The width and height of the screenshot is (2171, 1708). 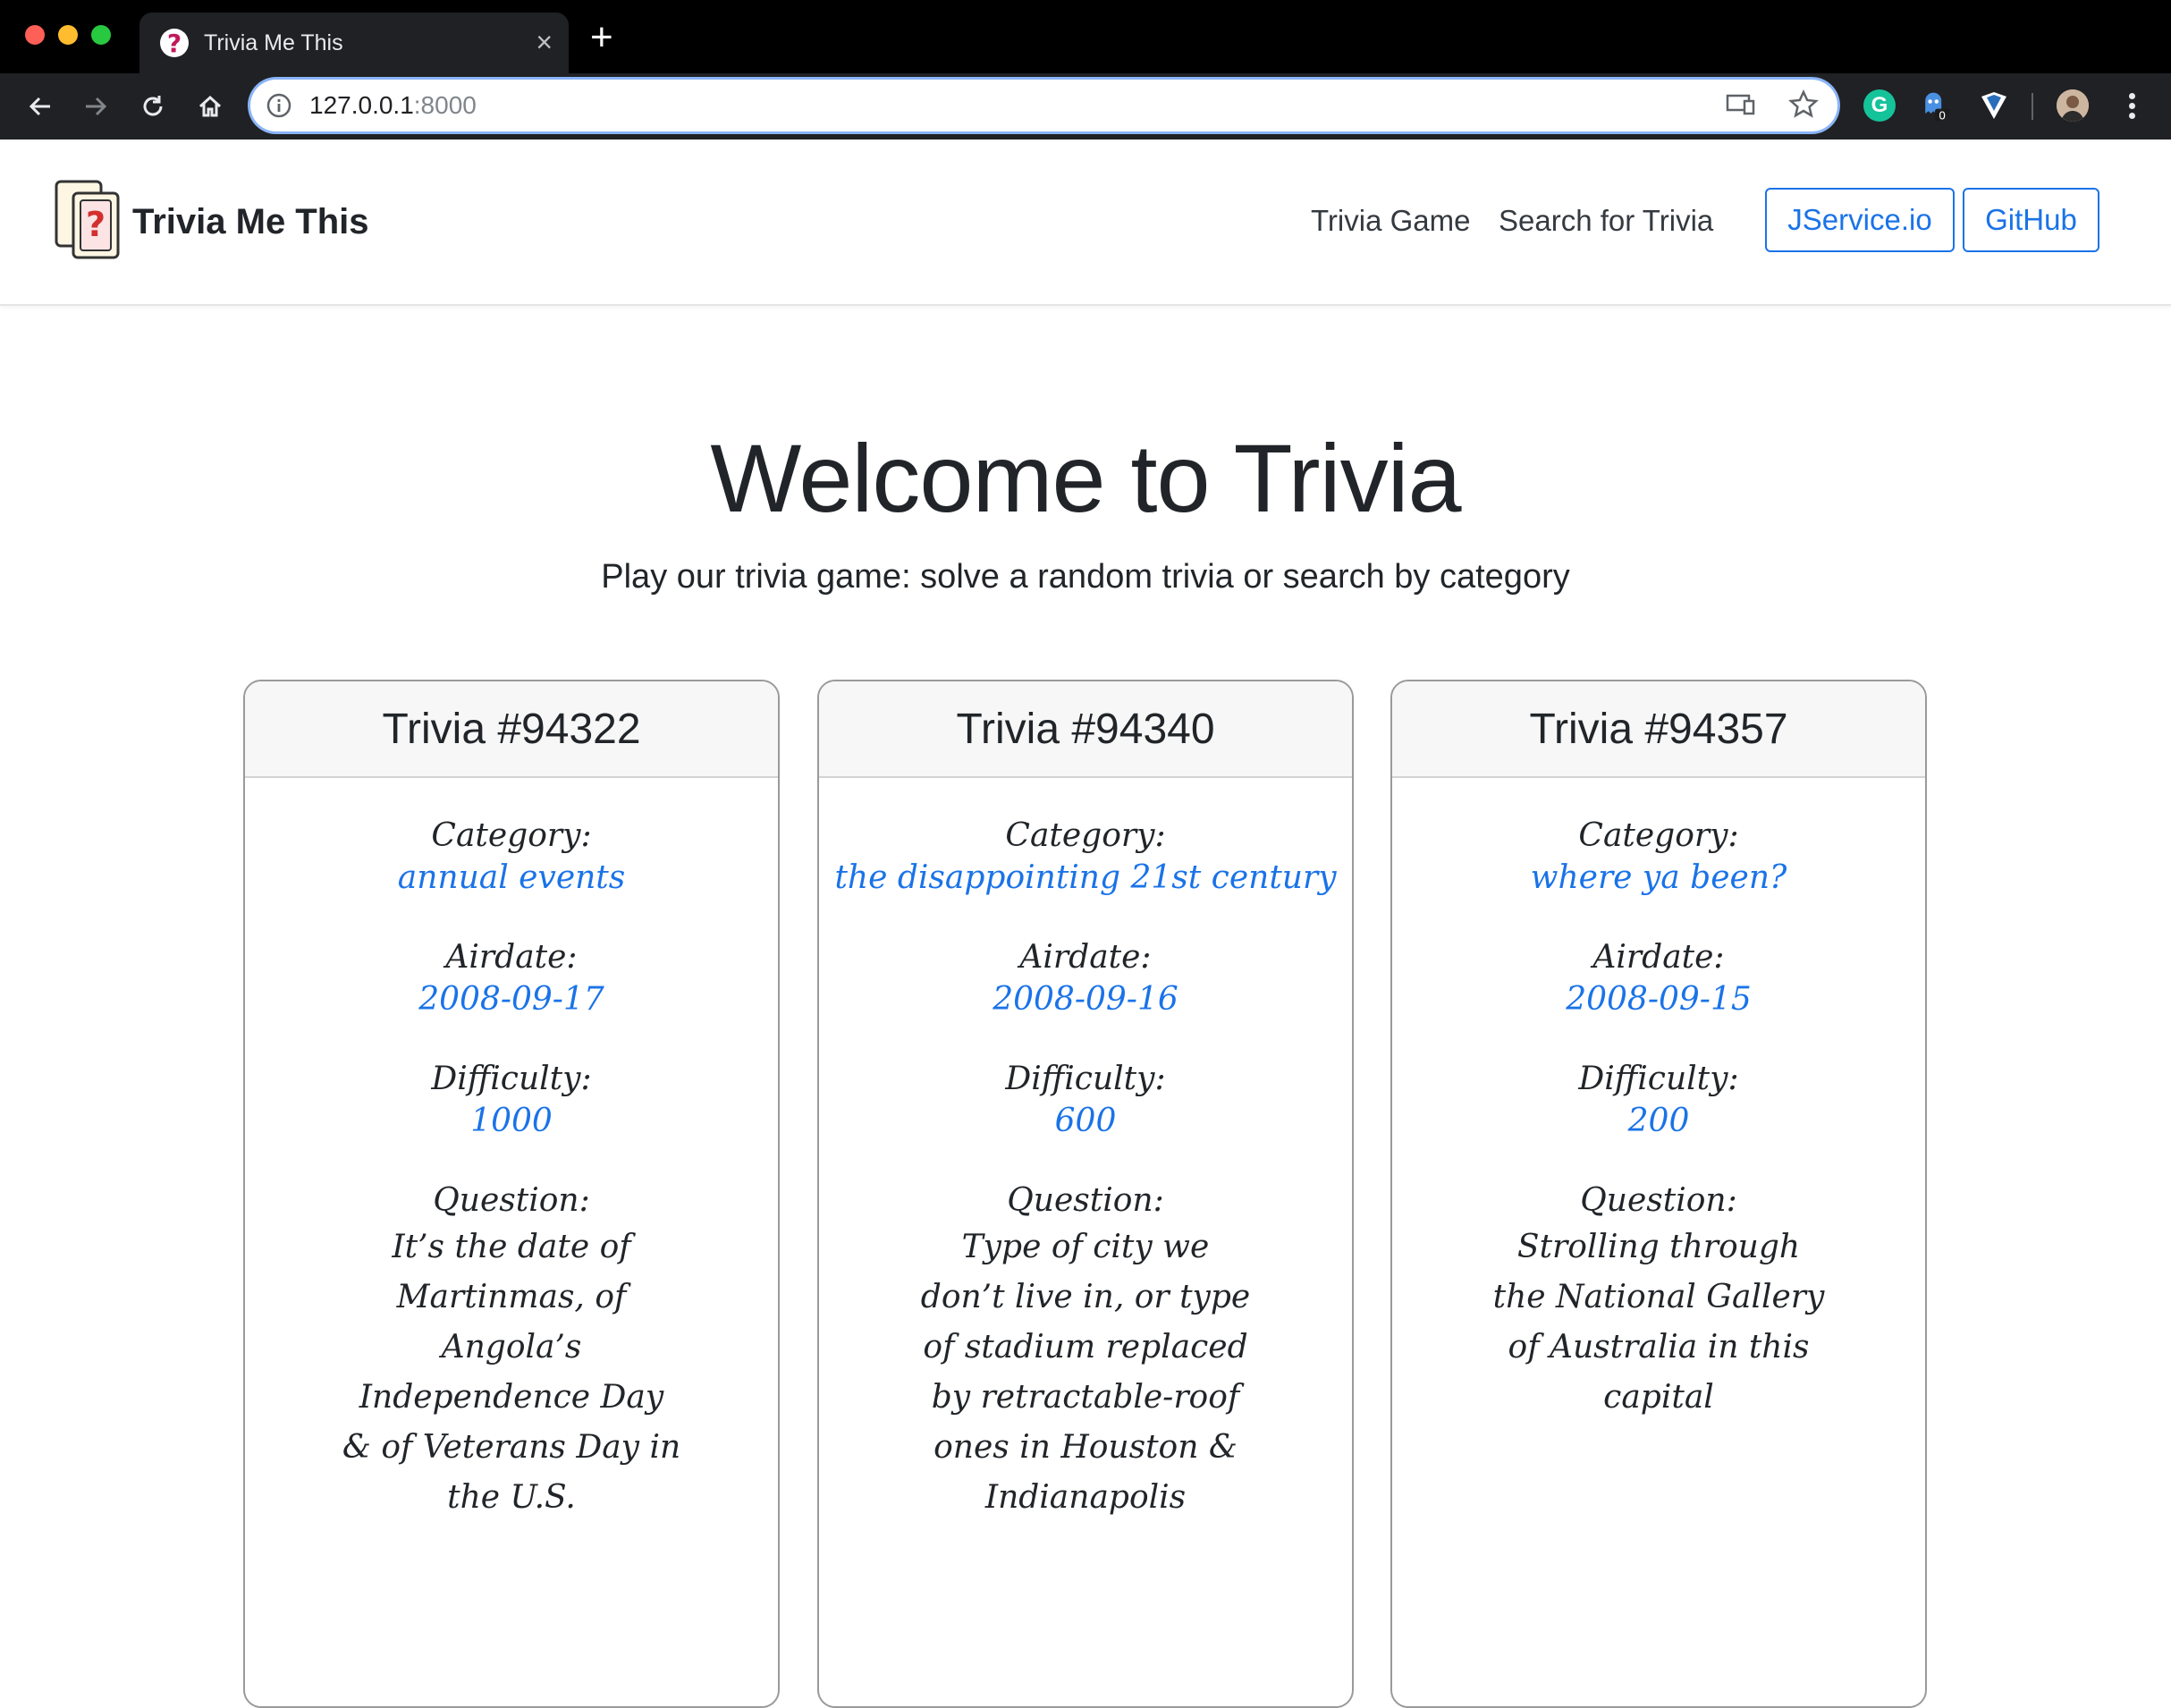 I want to click on nav-link-trivia-game: Trivia Game, so click(x=1390, y=221).